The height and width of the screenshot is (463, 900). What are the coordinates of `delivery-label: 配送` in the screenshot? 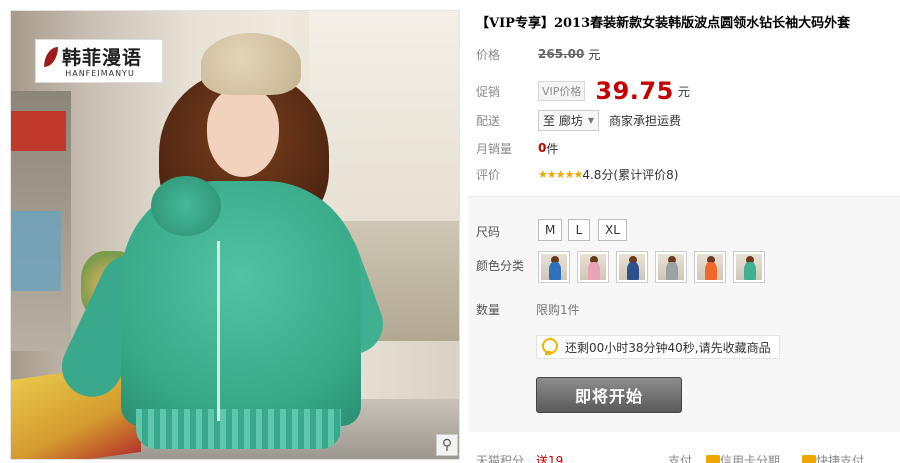 It's located at (488, 120).